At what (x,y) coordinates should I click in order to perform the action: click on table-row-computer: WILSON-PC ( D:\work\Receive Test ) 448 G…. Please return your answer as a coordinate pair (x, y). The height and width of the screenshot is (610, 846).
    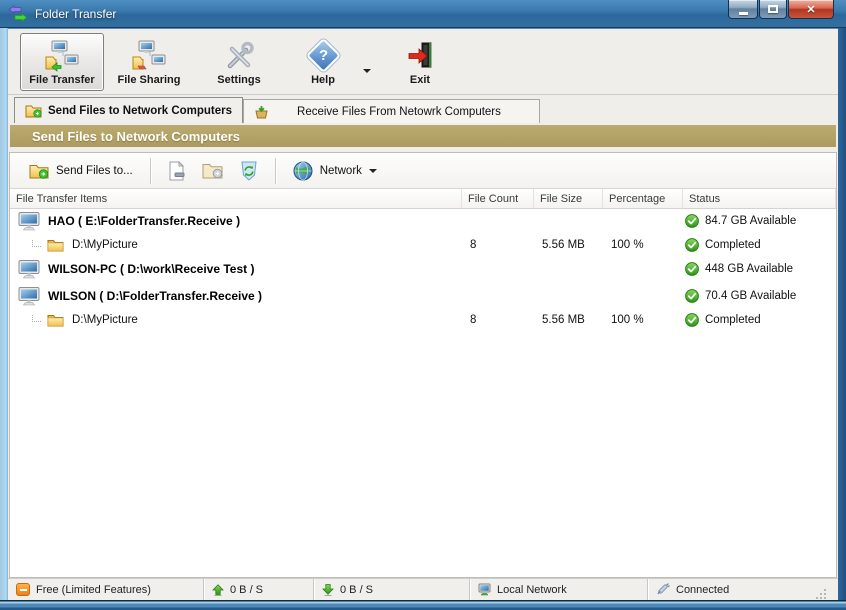
    Looking at the image, I should click on (423, 269).